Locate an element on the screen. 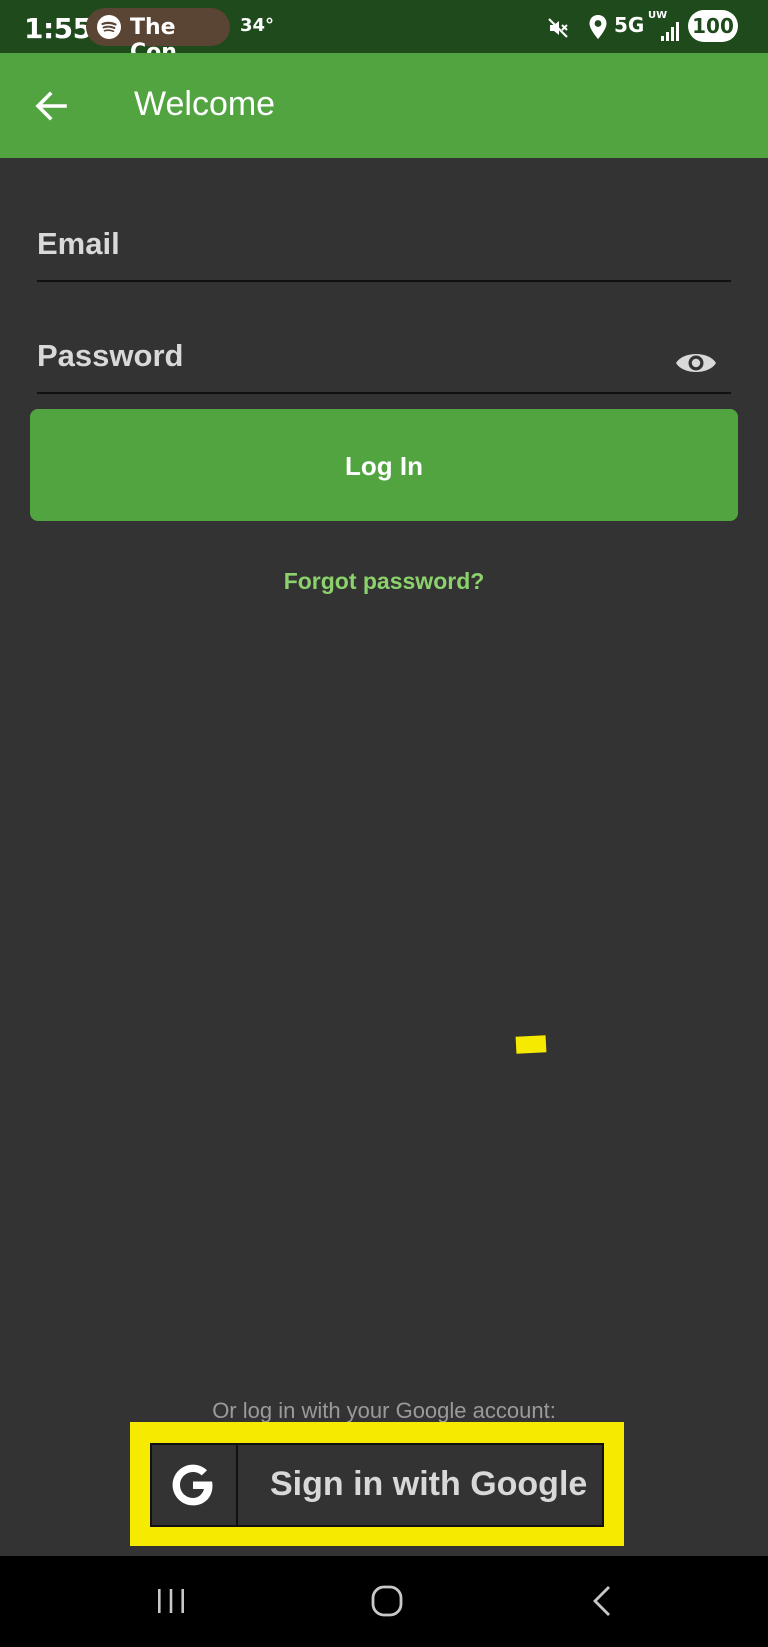 The image size is (768, 1647). recent-apps-icon is located at coordinates (171, 1601).